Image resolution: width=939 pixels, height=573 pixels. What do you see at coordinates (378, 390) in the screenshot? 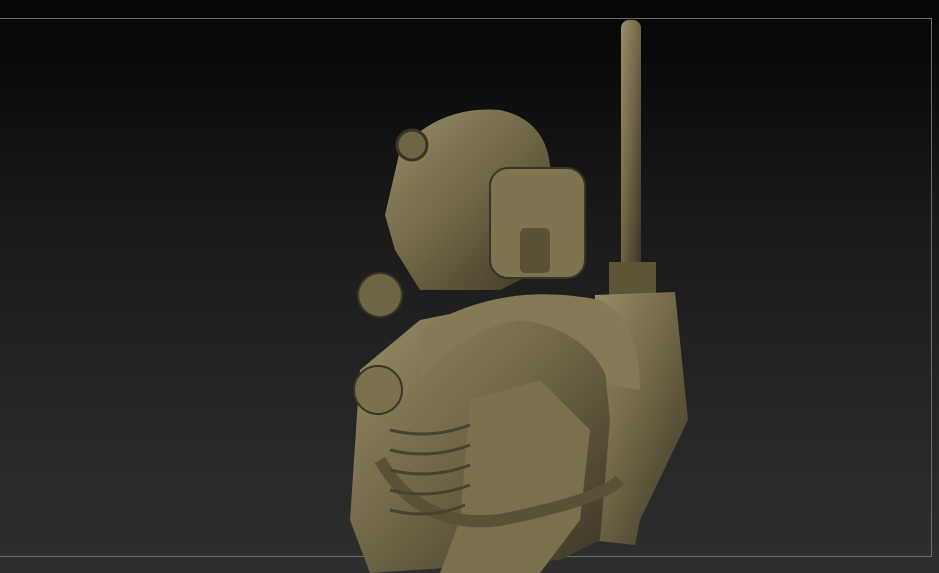
I see `chest-canister` at bounding box center [378, 390].